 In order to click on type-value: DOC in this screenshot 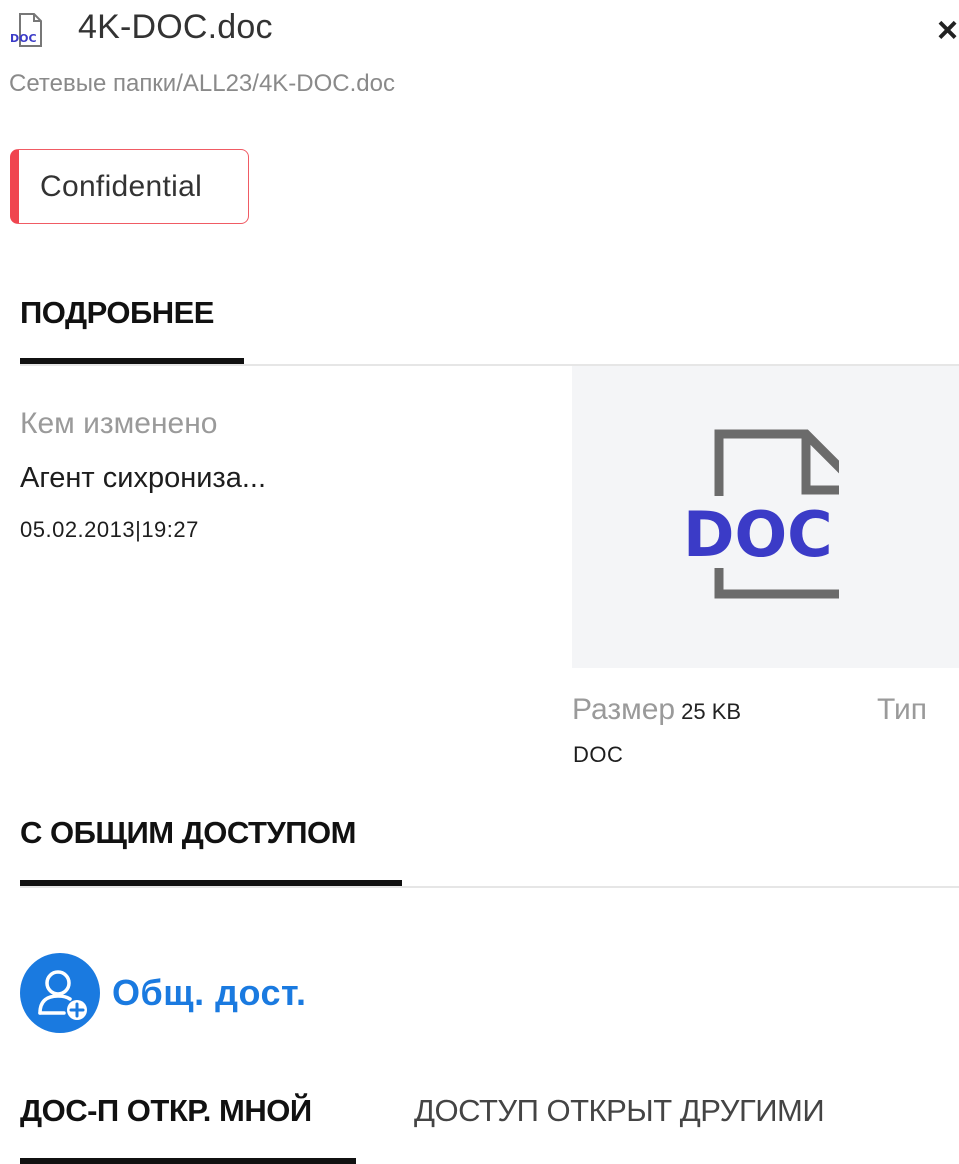, I will do `click(598, 754)`.